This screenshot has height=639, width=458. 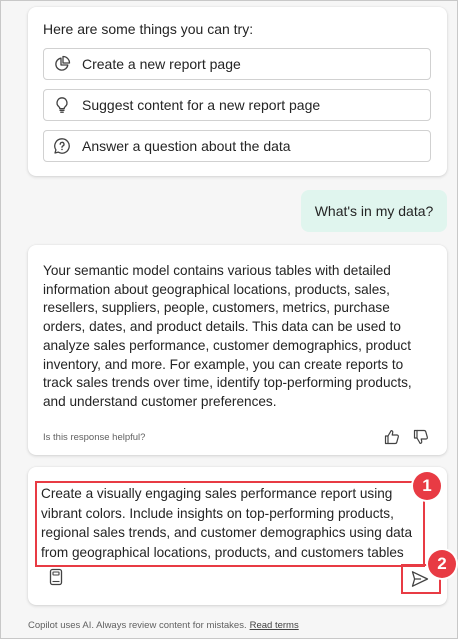 What do you see at coordinates (94, 437) in the screenshot?
I see `helpful-prompt: Is this response helpful?` at bounding box center [94, 437].